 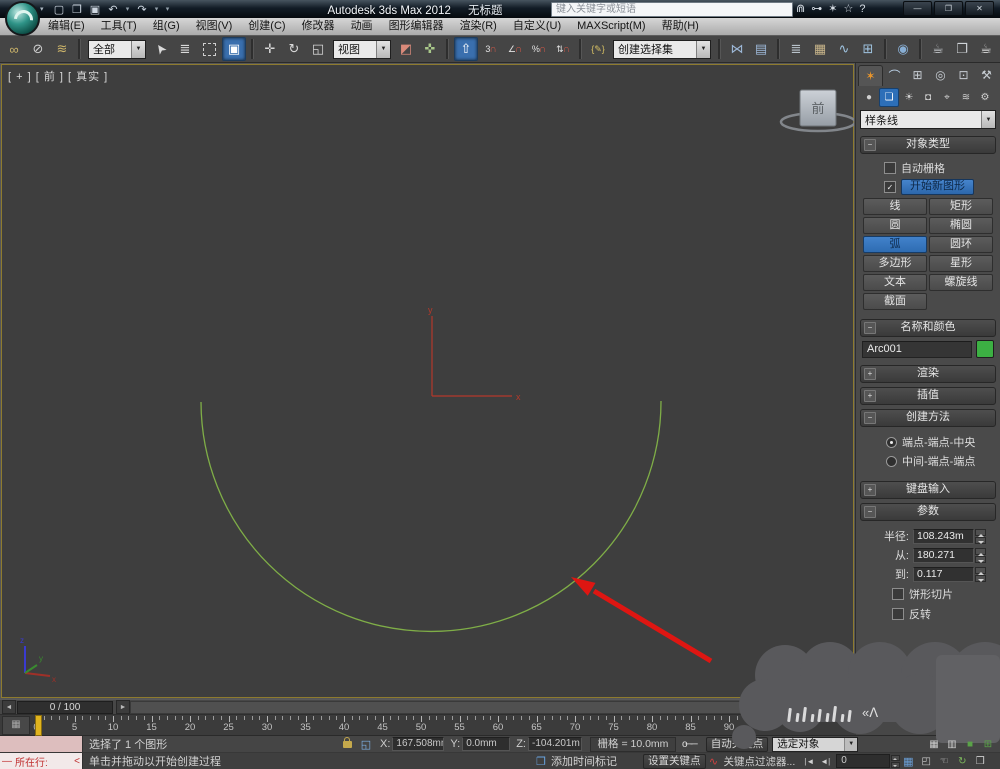 What do you see at coordinates (22, 18) in the screenshot?
I see `app-logo-icon` at bounding box center [22, 18].